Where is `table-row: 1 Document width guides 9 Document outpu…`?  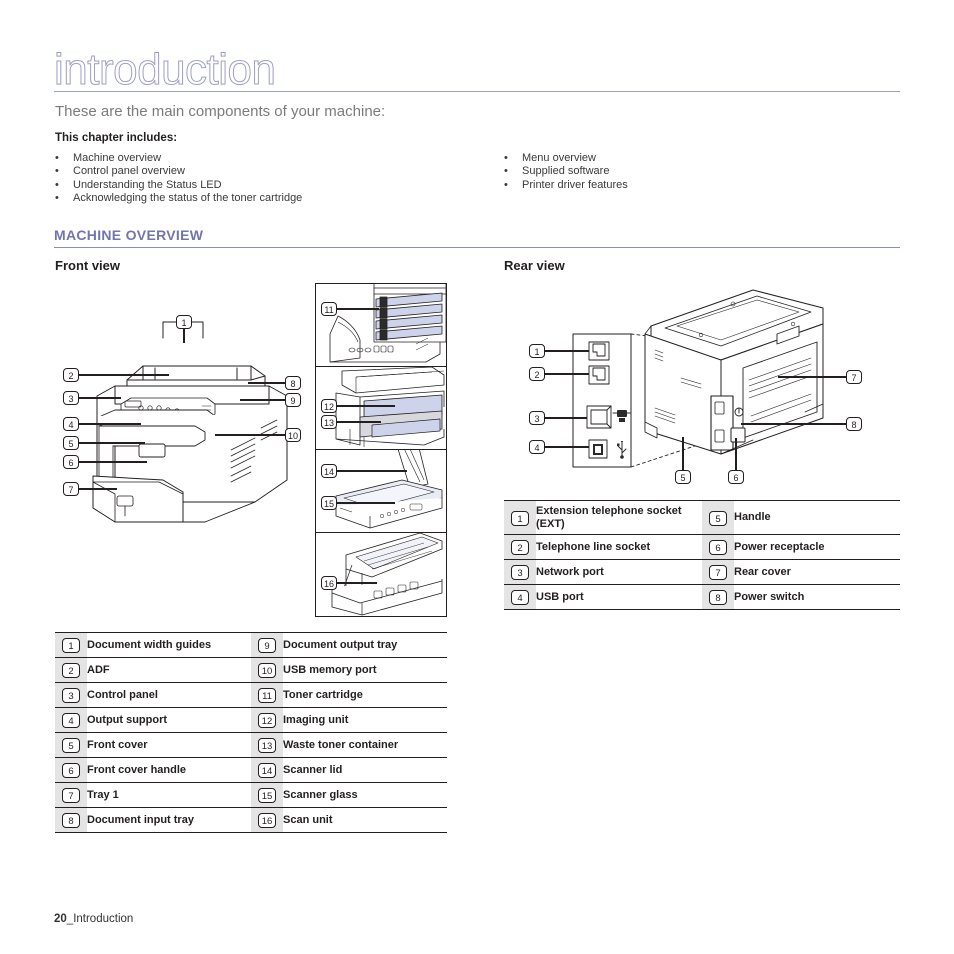 table-row: 1 Document width guides 9 Document outpu… is located at coordinates (251, 645).